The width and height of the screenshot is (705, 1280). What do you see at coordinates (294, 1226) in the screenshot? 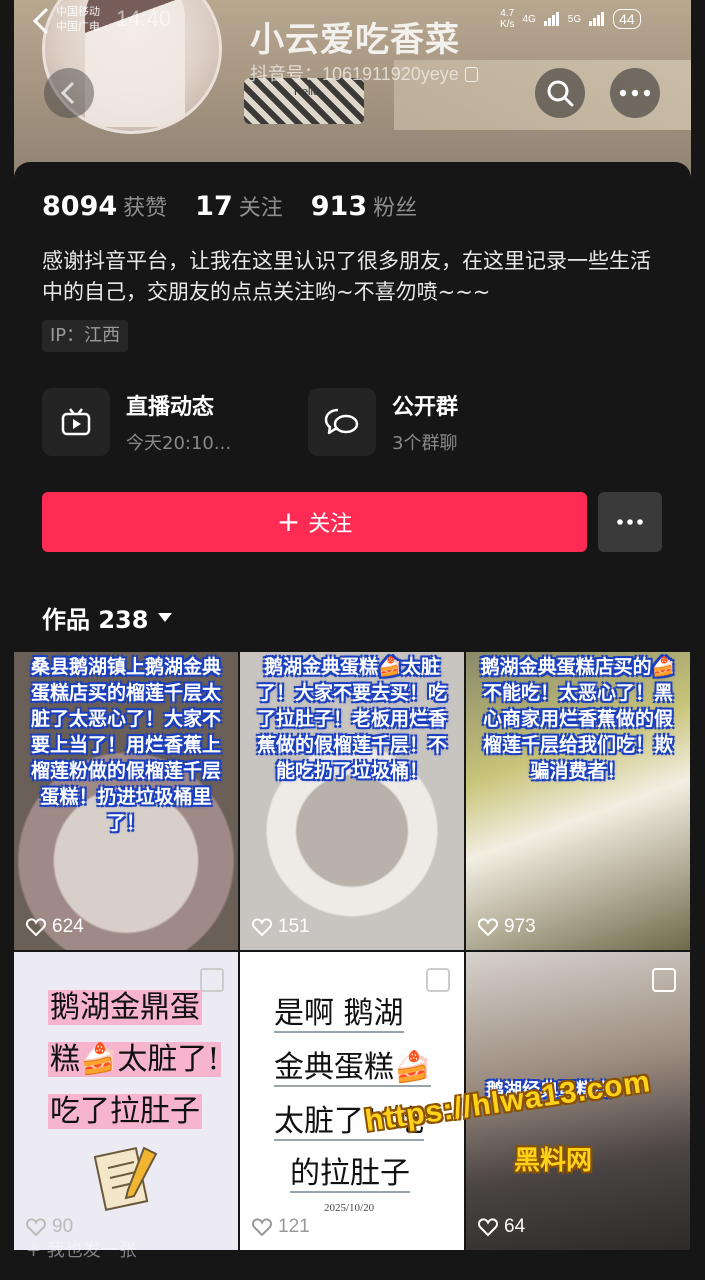
I see `like-count-value: 121` at bounding box center [294, 1226].